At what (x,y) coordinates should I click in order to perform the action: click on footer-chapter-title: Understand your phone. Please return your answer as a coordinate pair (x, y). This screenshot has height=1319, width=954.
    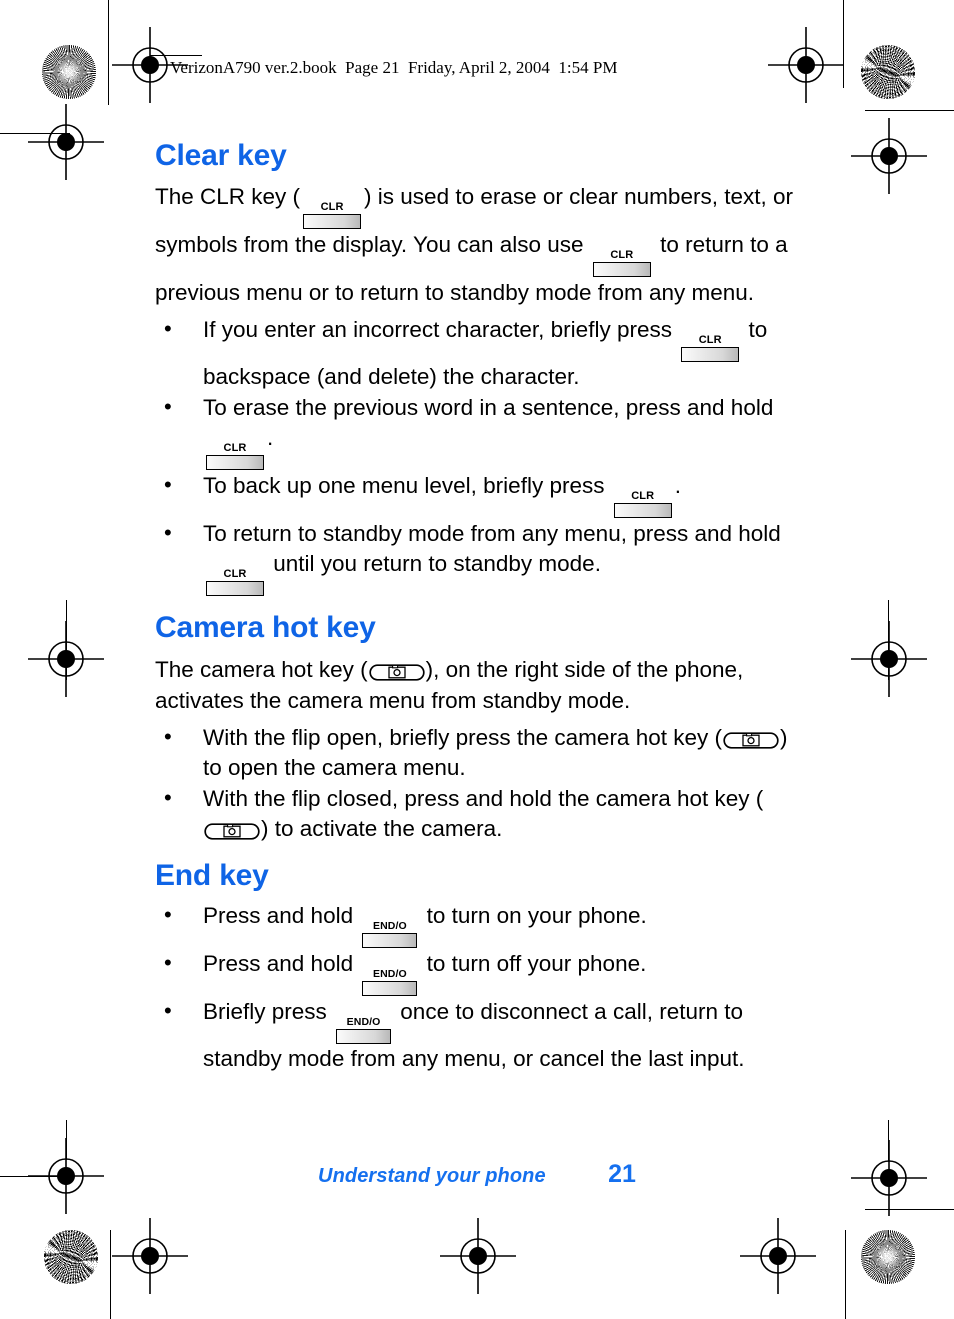
    Looking at the image, I should click on (432, 1176).